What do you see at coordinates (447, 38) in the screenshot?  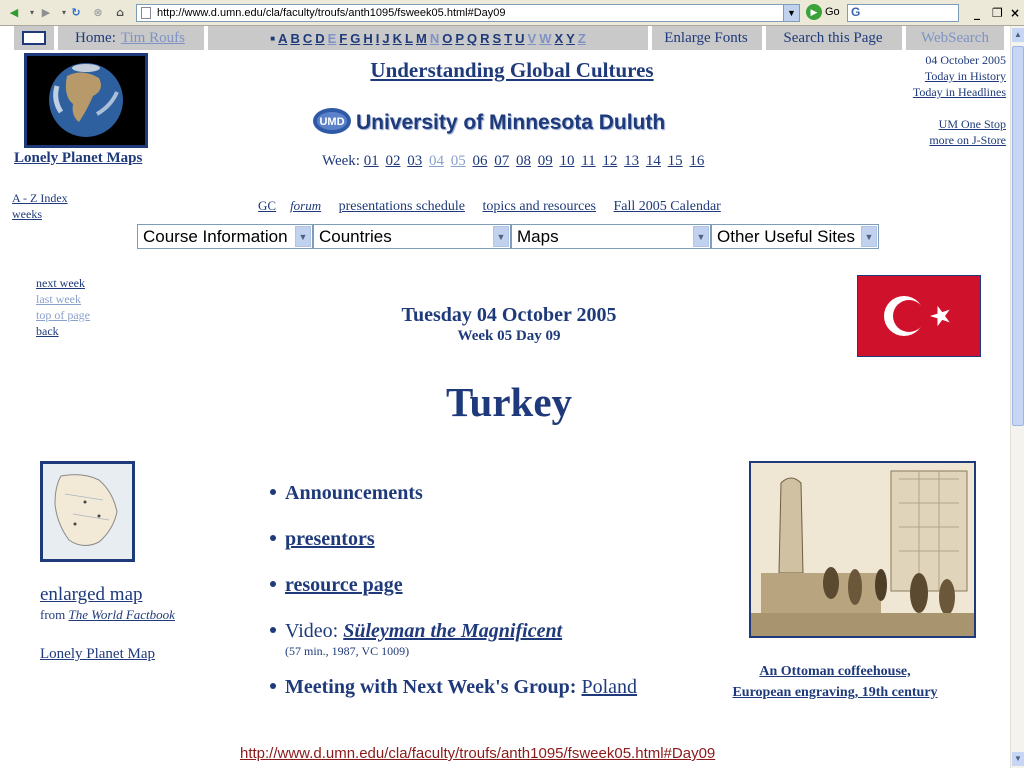 I see `az-letter-link: O` at bounding box center [447, 38].